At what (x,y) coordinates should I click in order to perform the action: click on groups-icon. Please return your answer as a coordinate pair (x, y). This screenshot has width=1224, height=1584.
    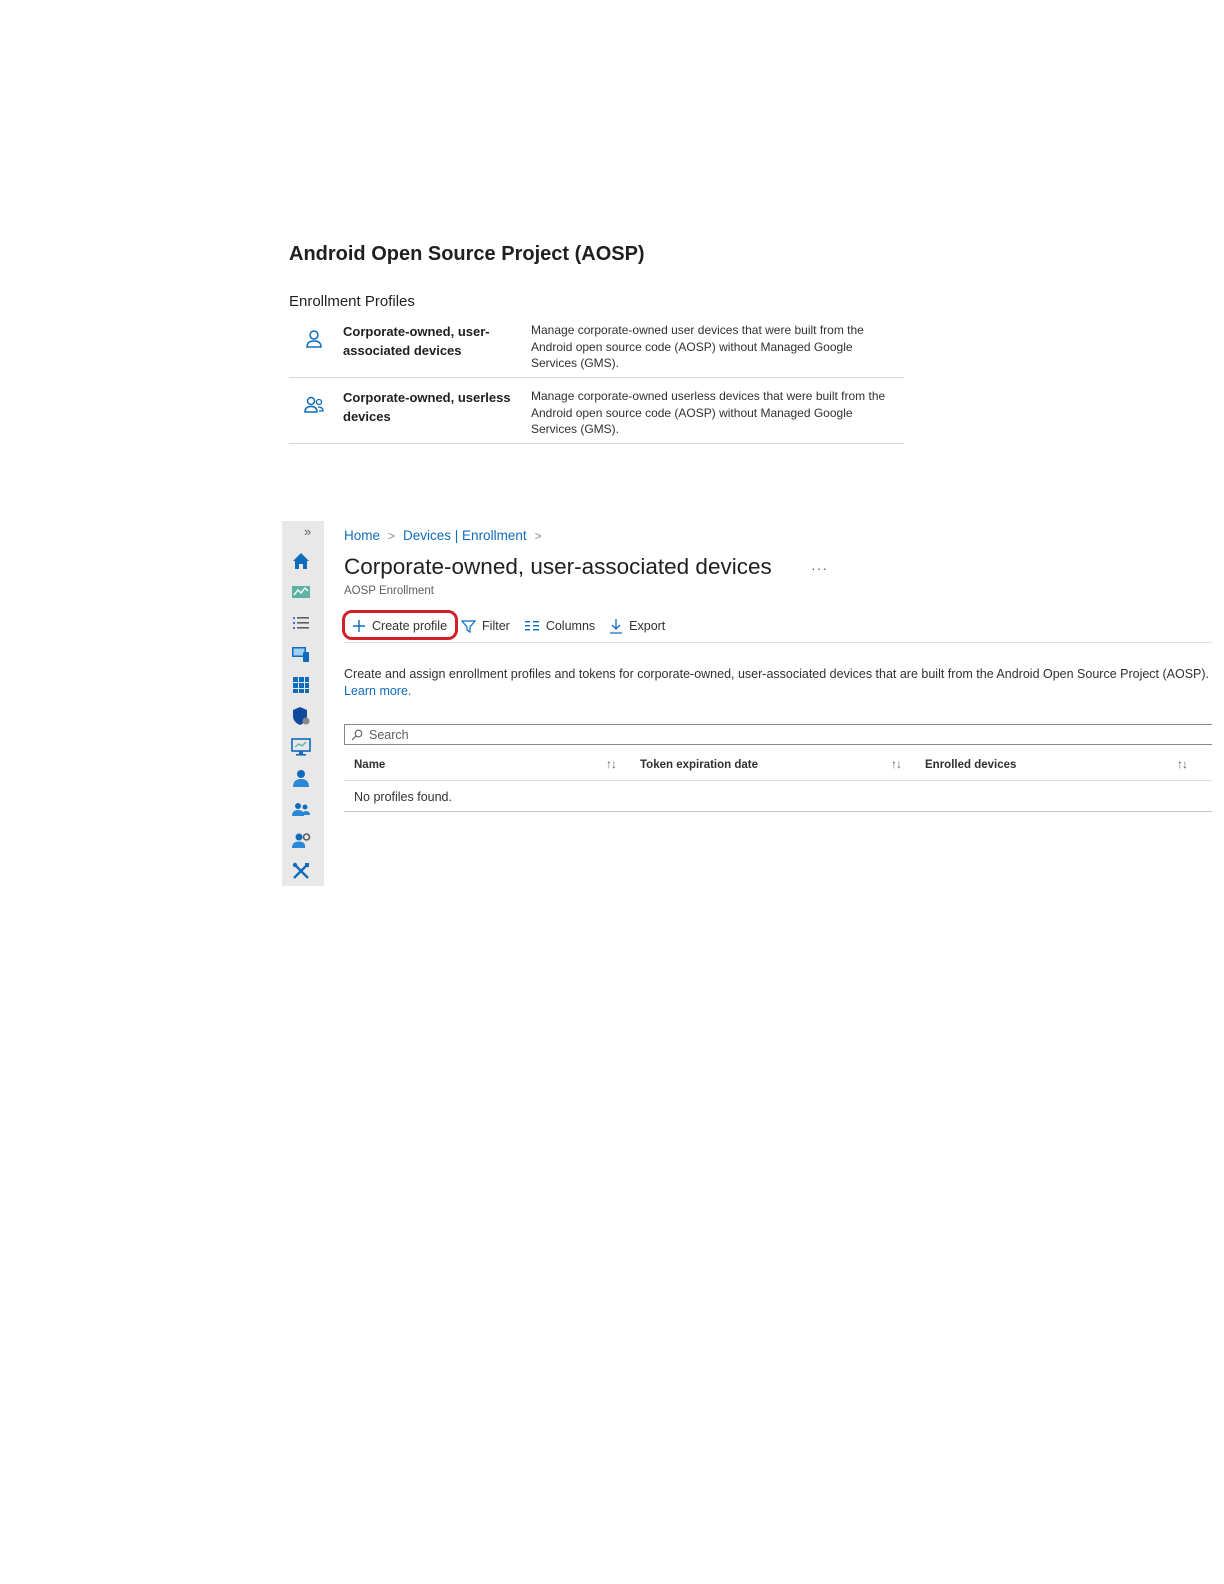
    Looking at the image, I should click on (301, 809).